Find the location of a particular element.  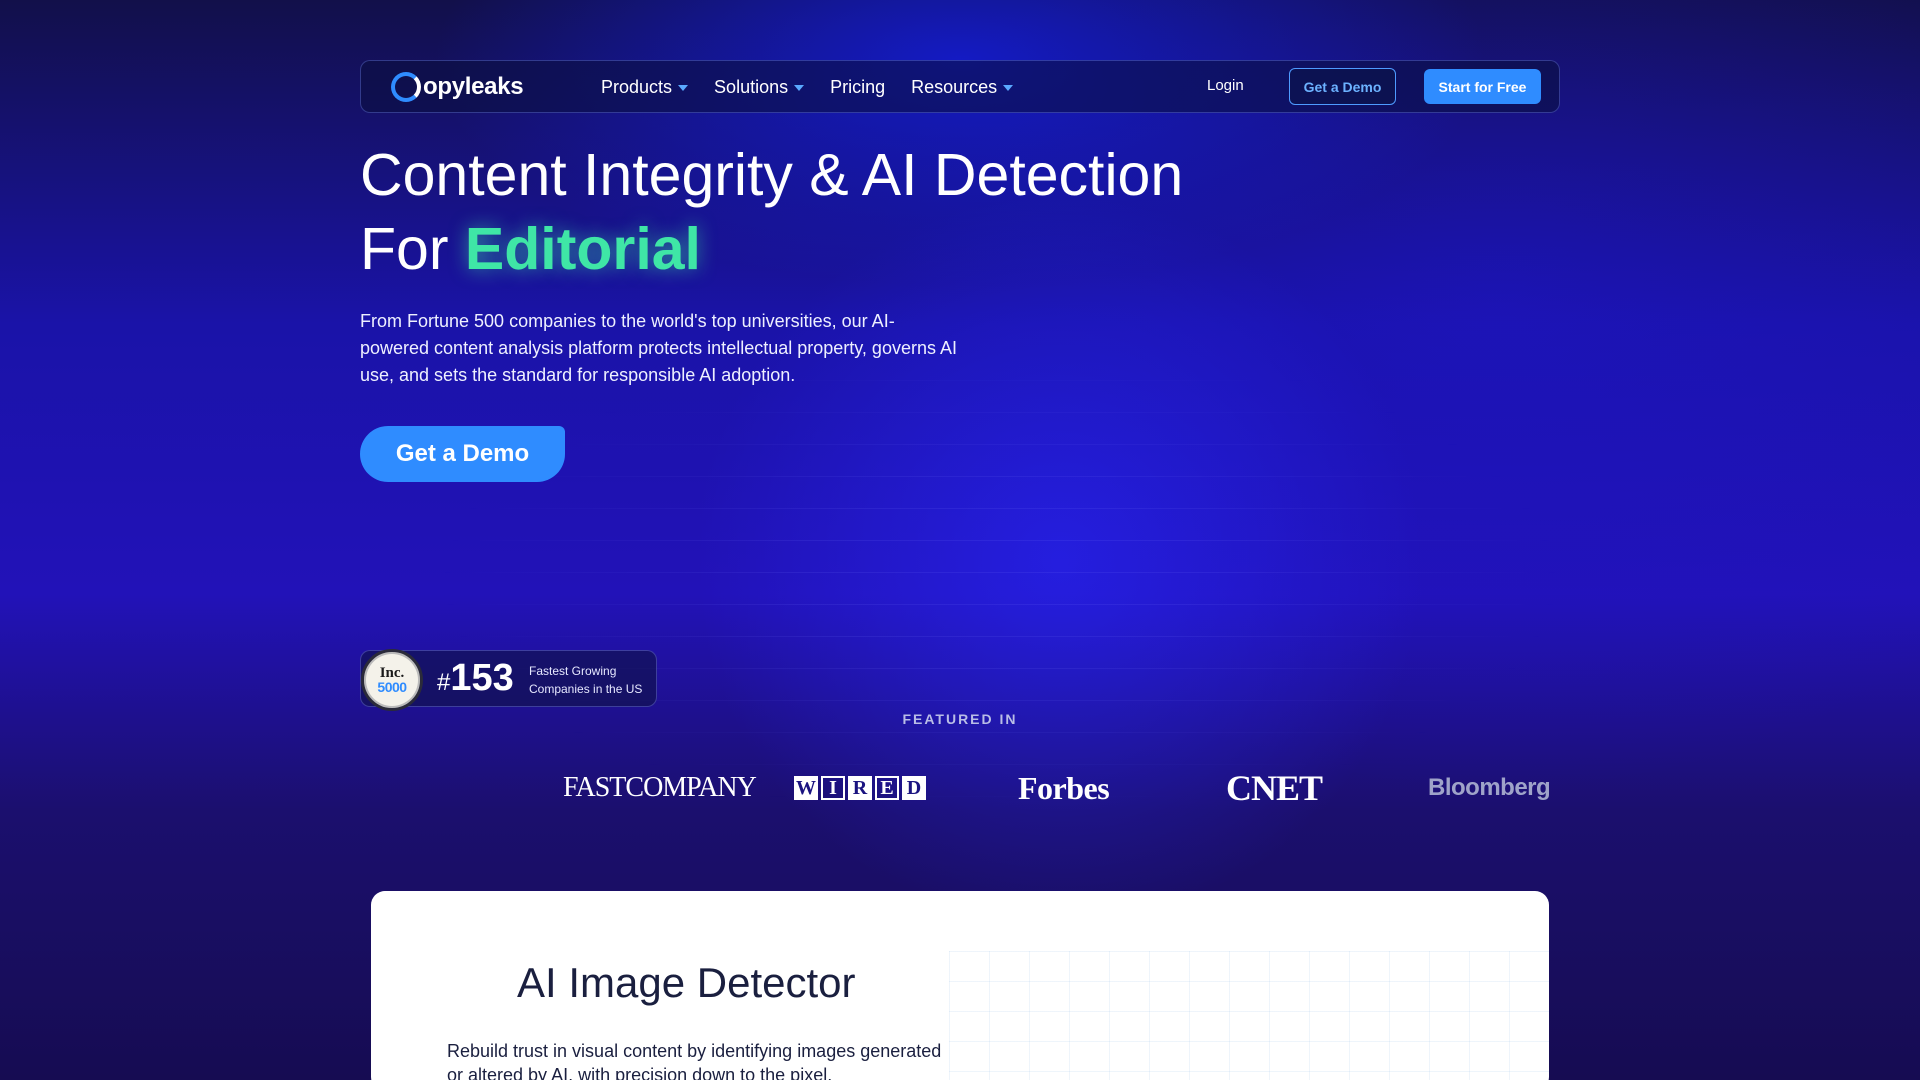

menu-item-solutions: Solutions is located at coordinates (759, 87).